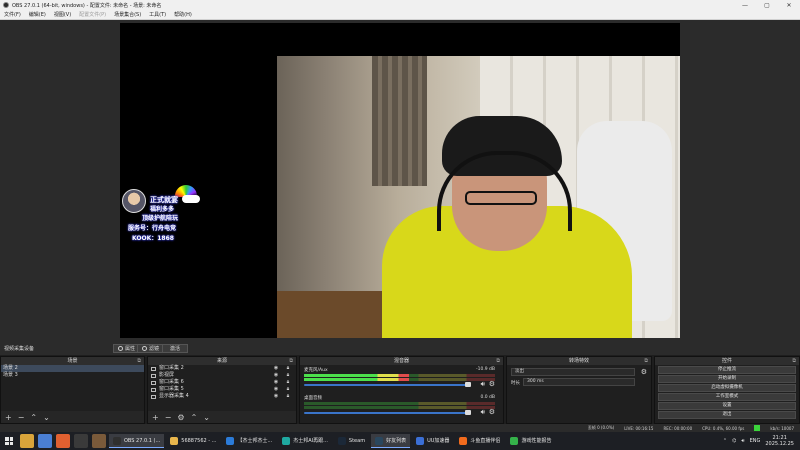 The width and height of the screenshot is (800, 450). What do you see at coordinates (725, 441) in the screenshot?
I see `chevron-up-icon: ⌃` at bounding box center [725, 441].